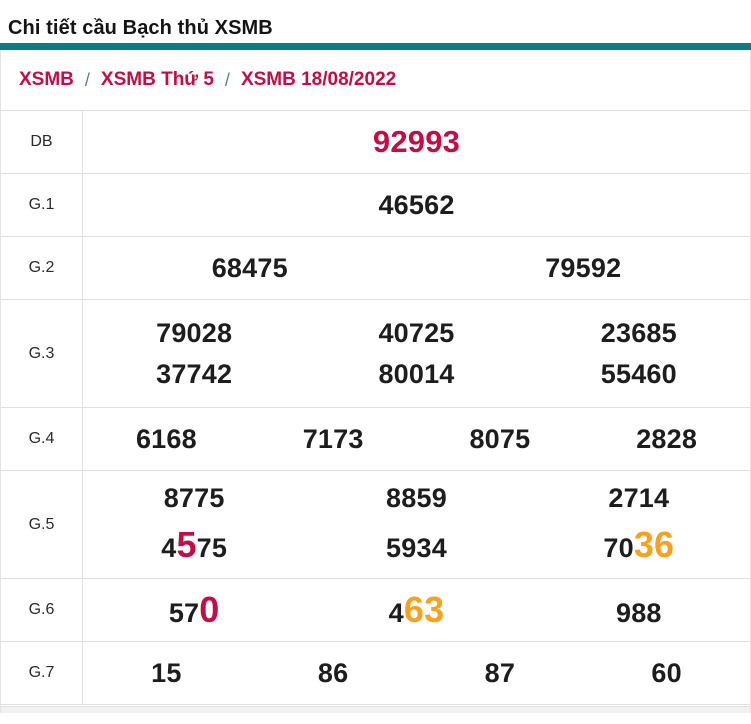 This screenshot has width=751, height=724. I want to click on prize-value-line: 92993, so click(416, 142).